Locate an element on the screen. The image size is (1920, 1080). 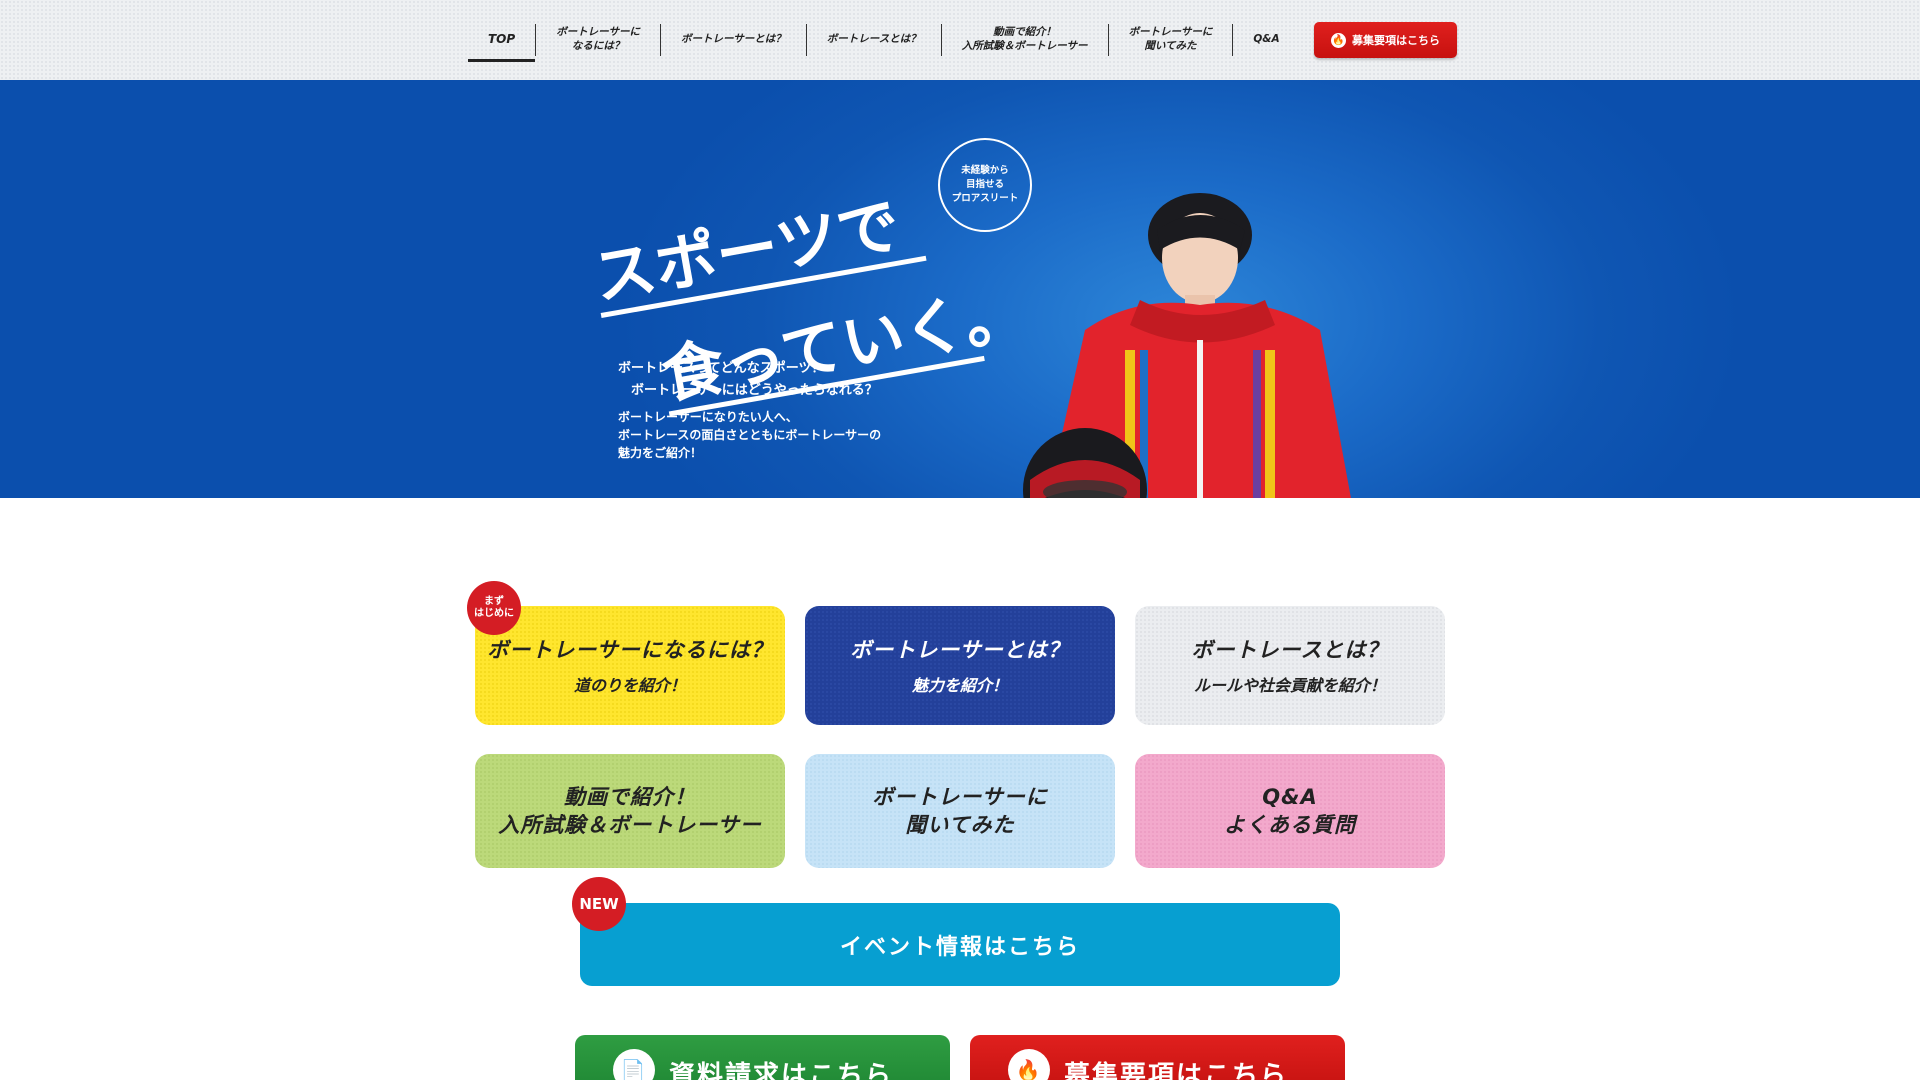
card-how-to-become: ボートレーサーになるには？ 道のりを紹介！ is located at coordinates (630, 665).